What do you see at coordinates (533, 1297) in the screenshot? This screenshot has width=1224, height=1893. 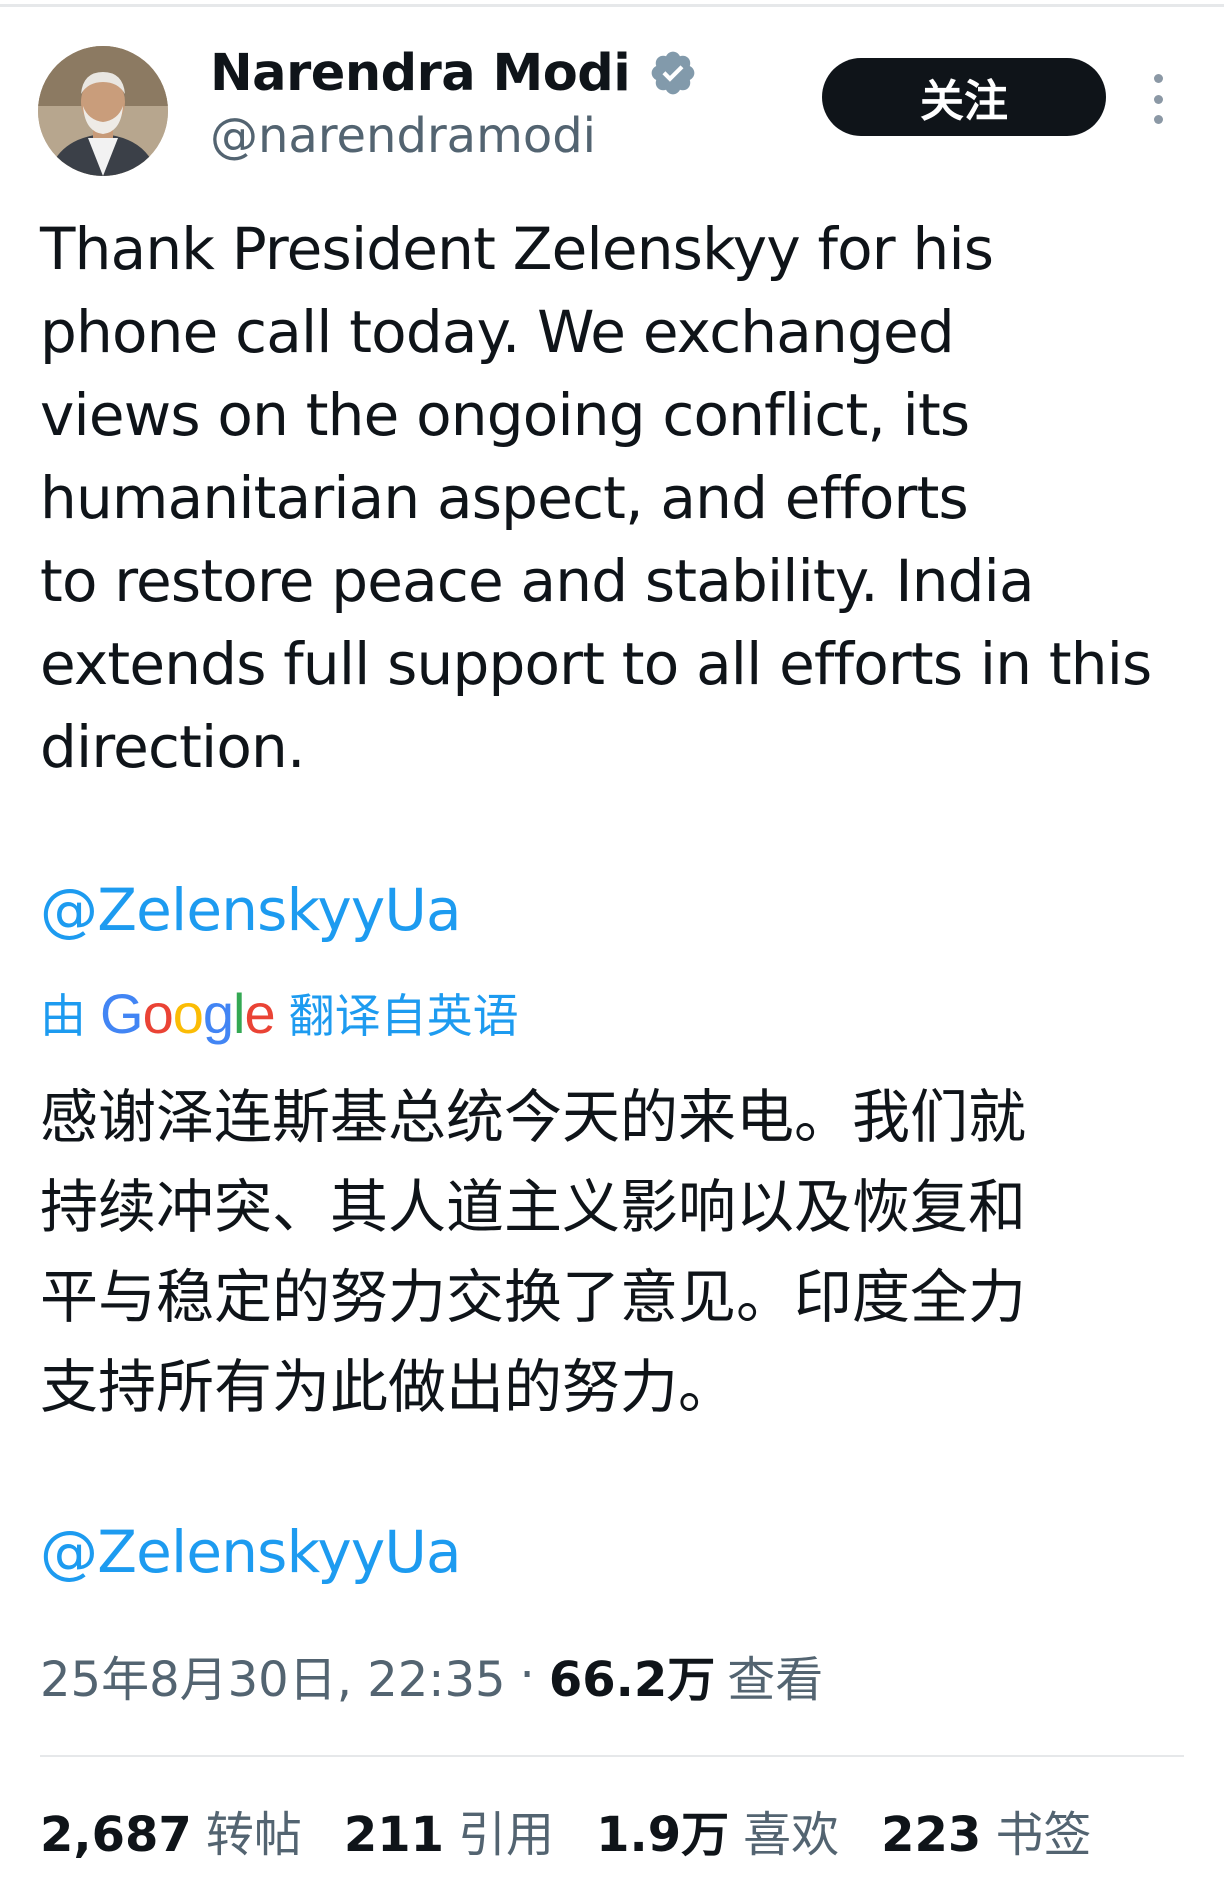 I see `translated-text-line: 平与稳定的努力交换了意见。印度全力` at bounding box center [533, 1297].